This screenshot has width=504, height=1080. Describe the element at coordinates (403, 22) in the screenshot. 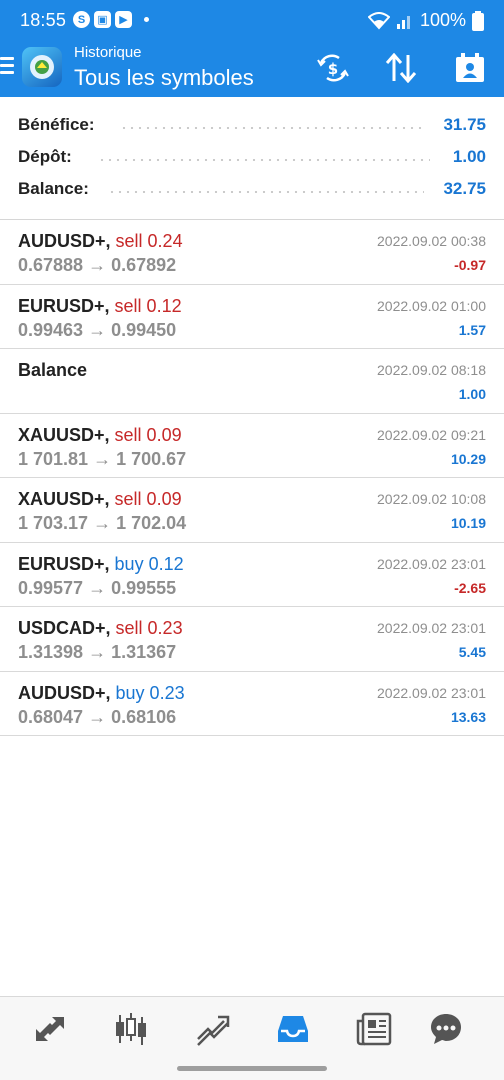

I see `signal-icon` at that location.